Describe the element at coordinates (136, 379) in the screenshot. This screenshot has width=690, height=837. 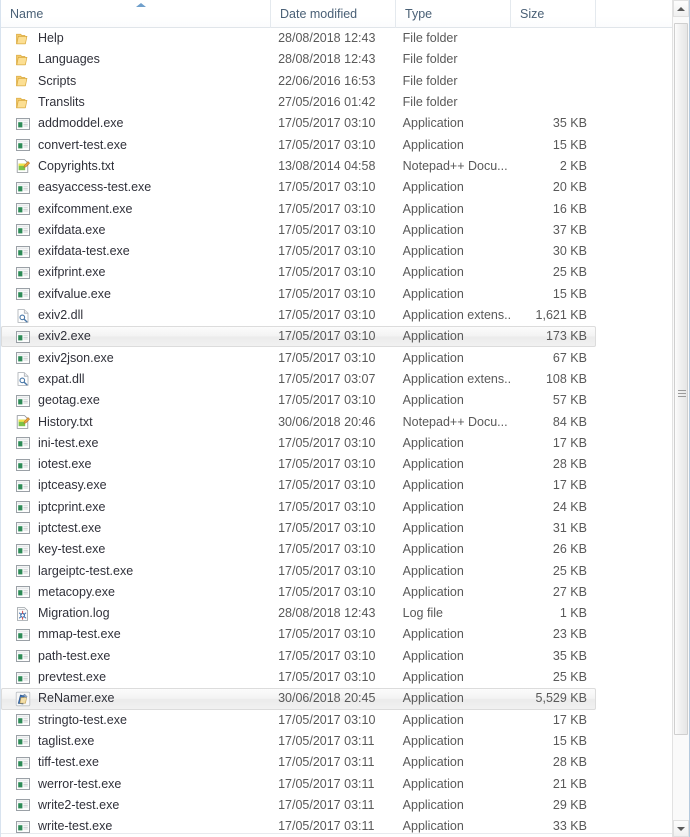
I see `file-name-cell: expat.dll` at that location.